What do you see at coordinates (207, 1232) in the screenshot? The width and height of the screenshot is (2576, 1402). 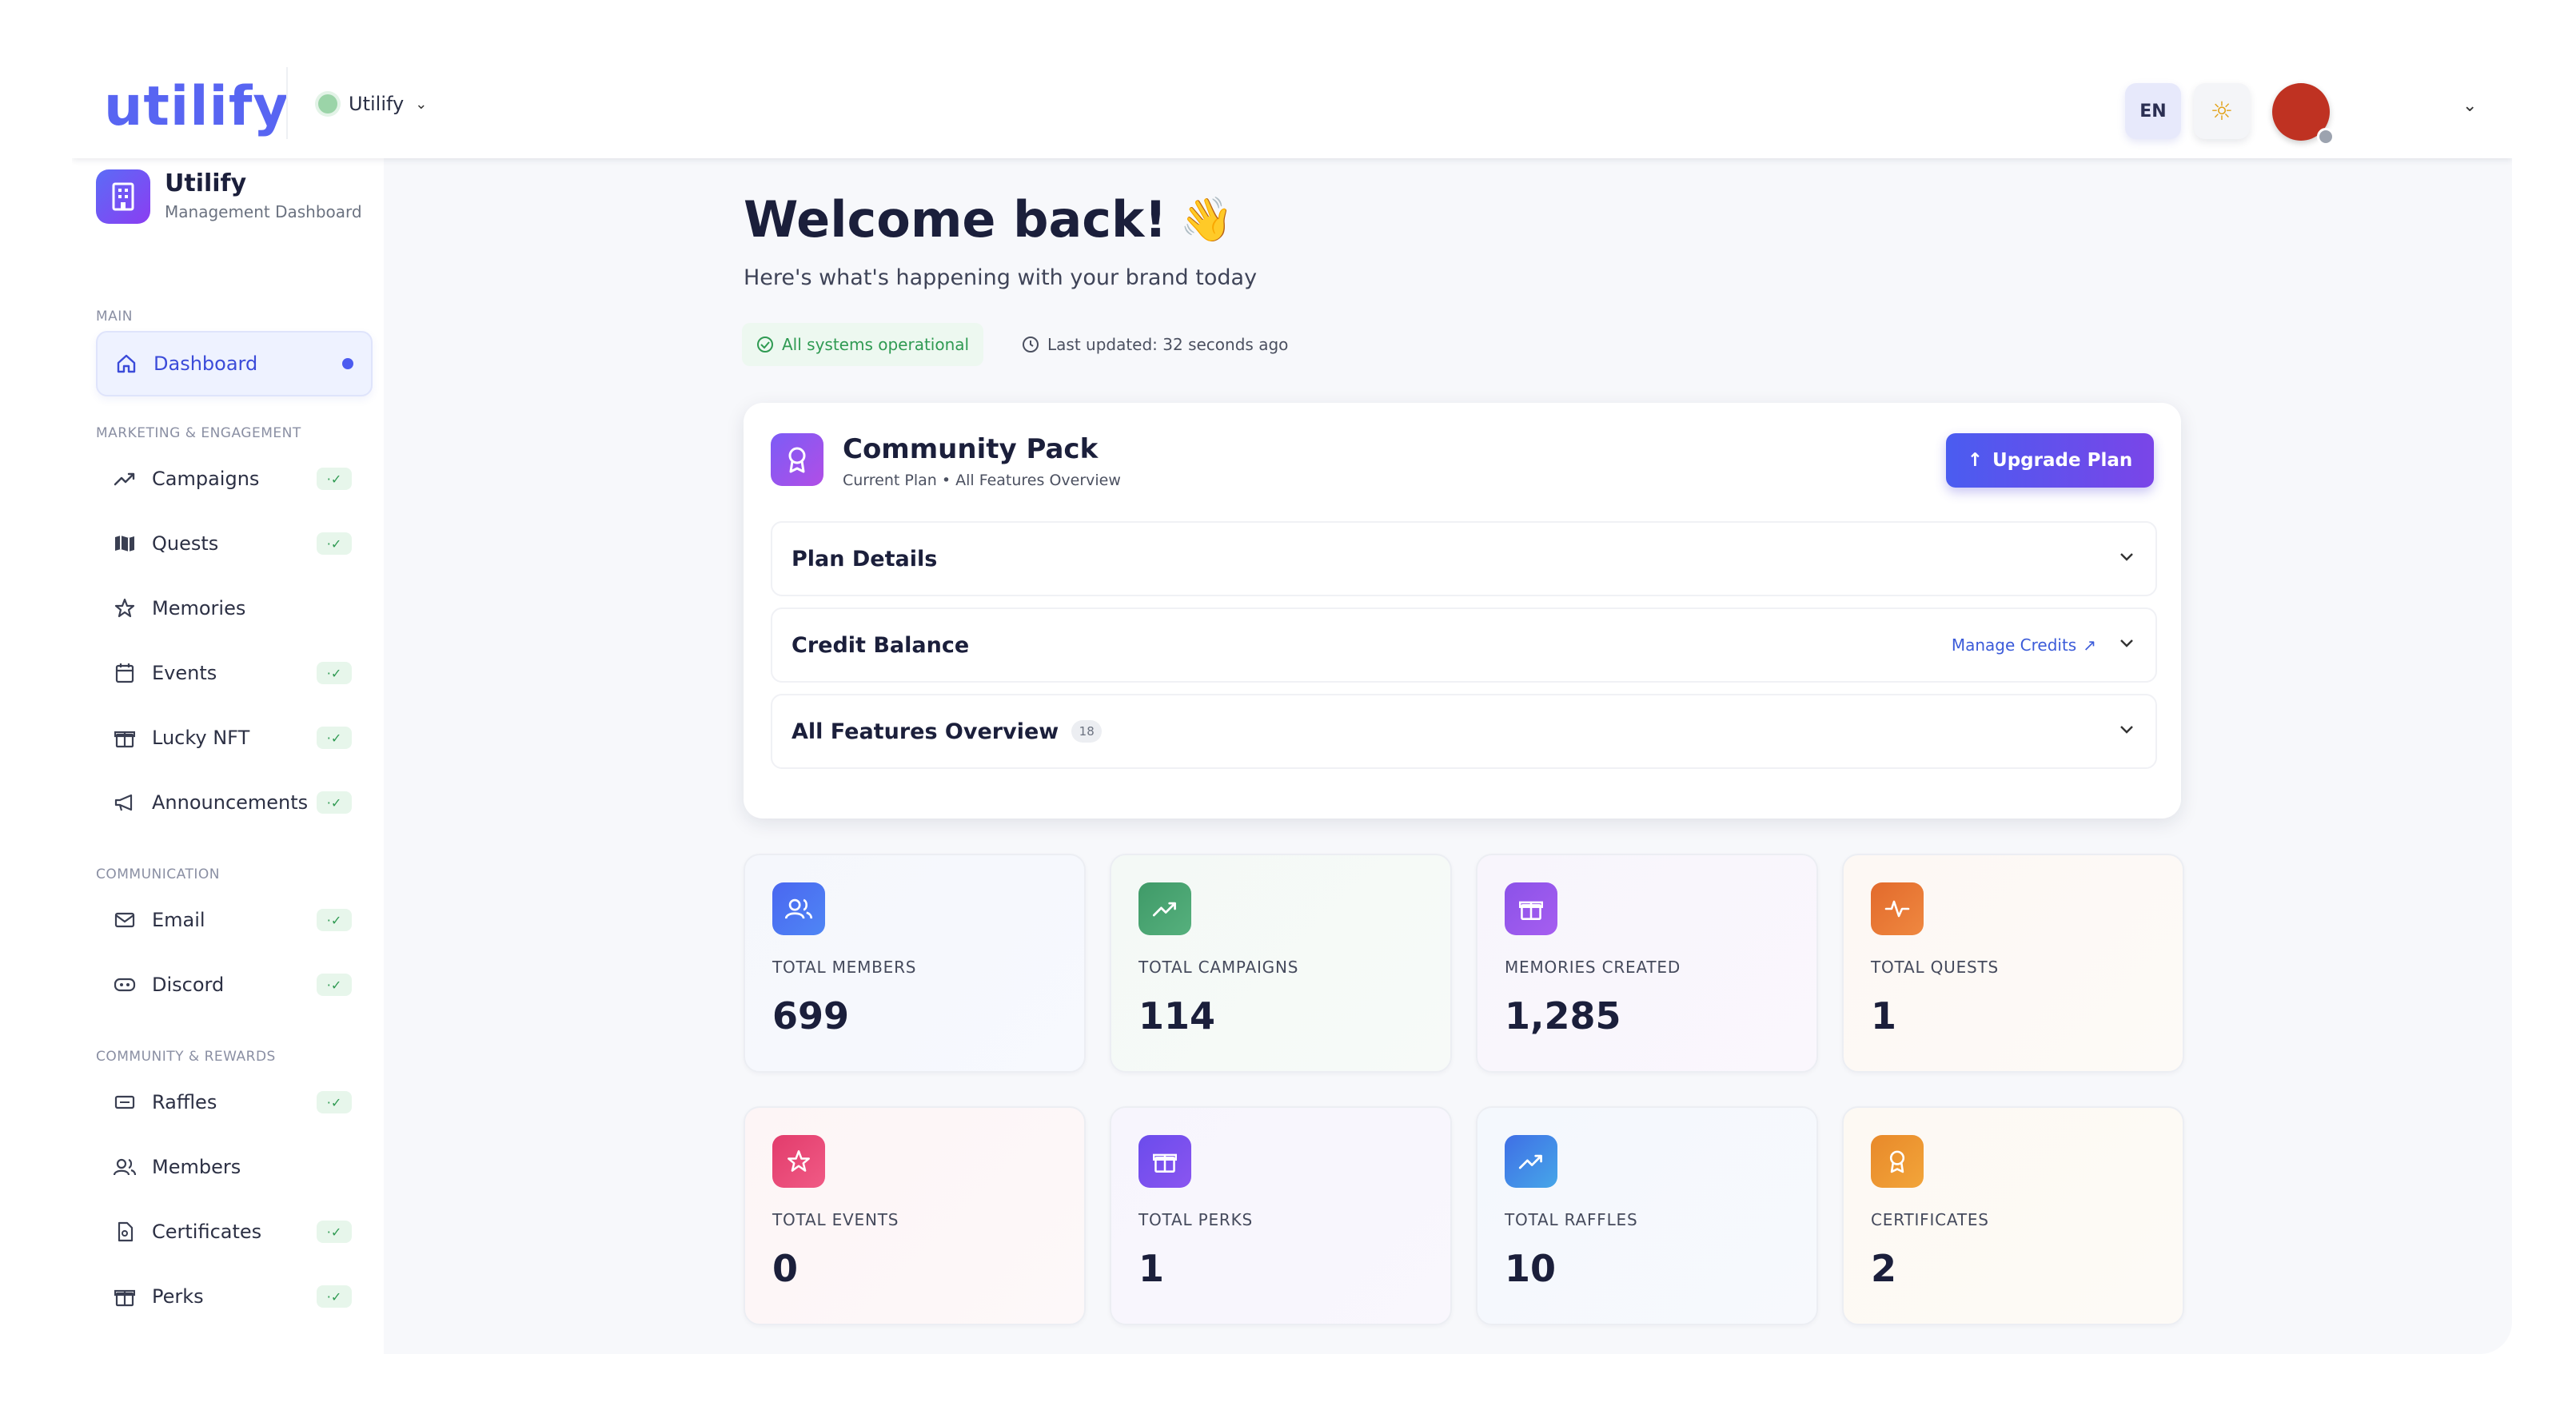 I see `sidebar-item-label: Certificates` at bounding box center [207, 1232].